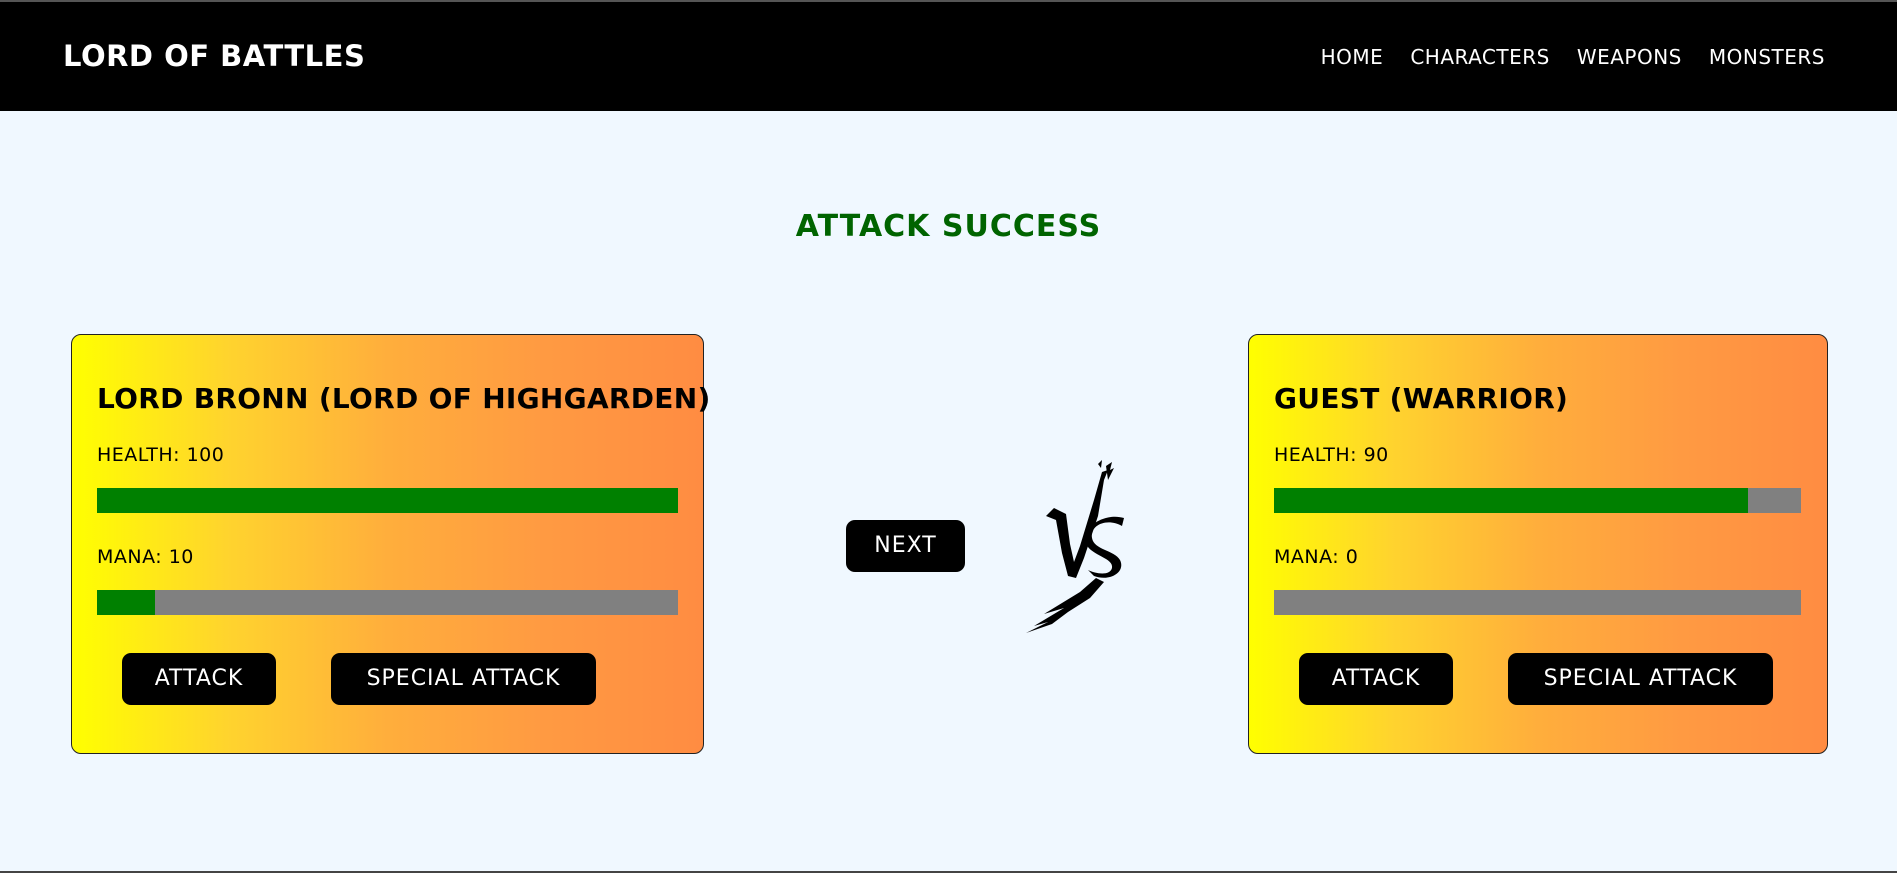 The width and height of the screenshot is (1897, 873). I want to click on opponent-health-bar, so click(1537, 500).